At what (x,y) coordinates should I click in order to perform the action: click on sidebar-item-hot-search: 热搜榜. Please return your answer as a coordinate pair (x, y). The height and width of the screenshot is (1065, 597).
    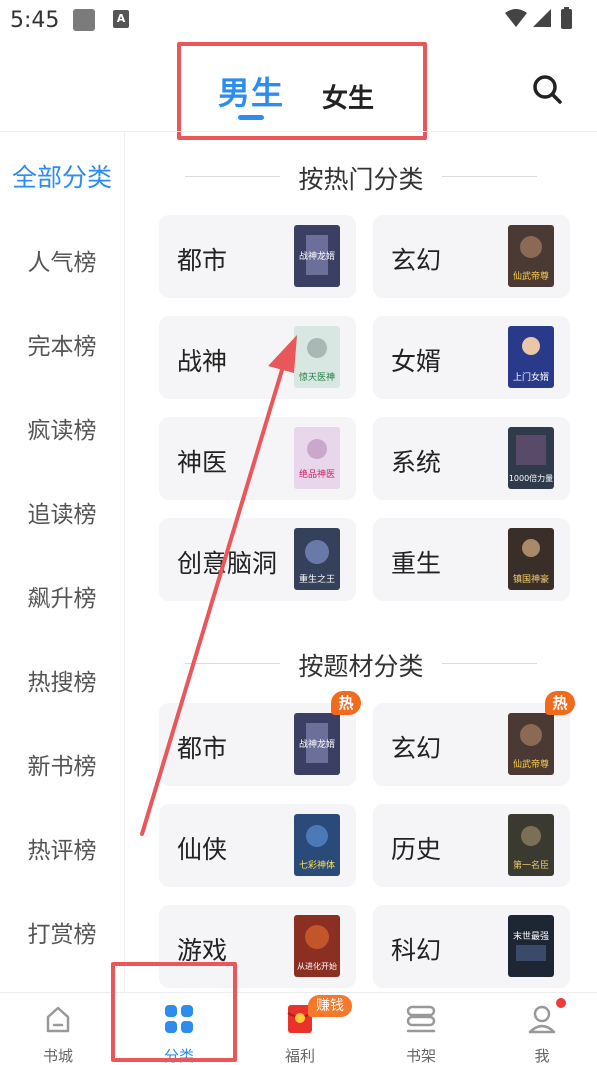
    Looking at the image, I should click on (62, 680).